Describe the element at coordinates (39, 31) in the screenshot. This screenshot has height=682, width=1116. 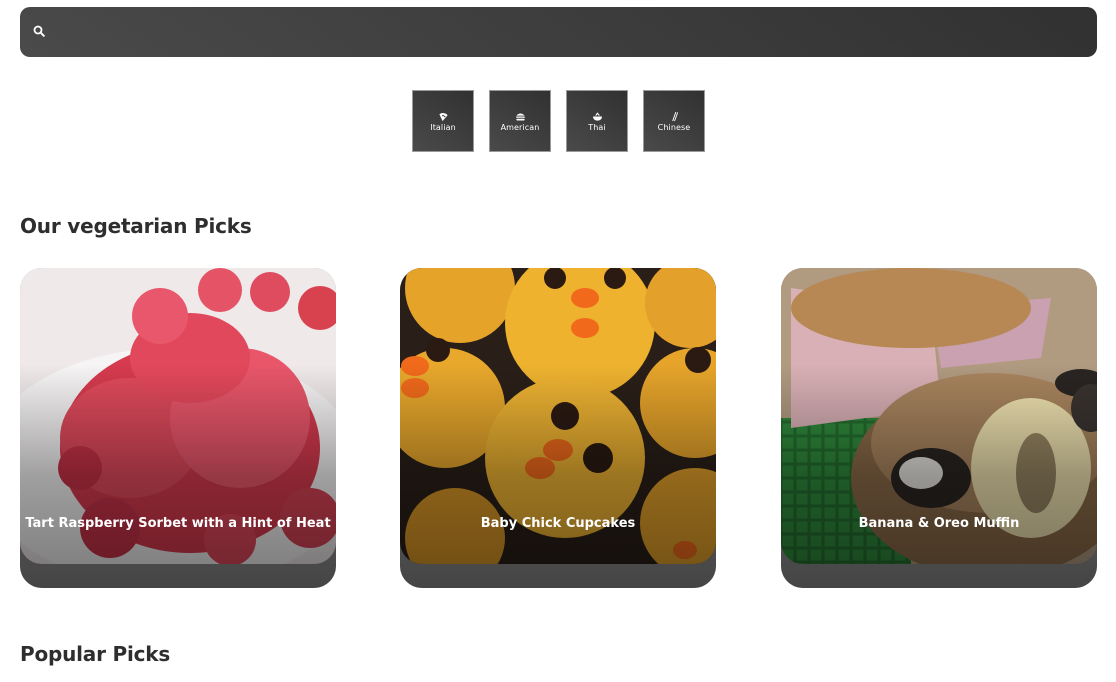
I see `search-icon` at that location.